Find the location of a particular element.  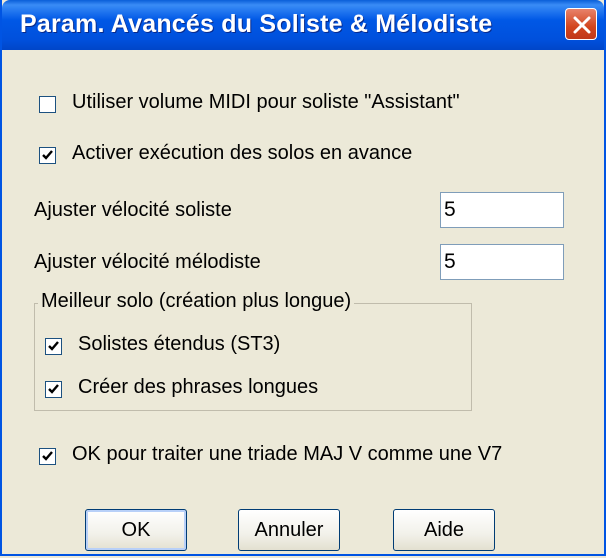

advance-solos-checkbox is located at coordinates (47, 155).